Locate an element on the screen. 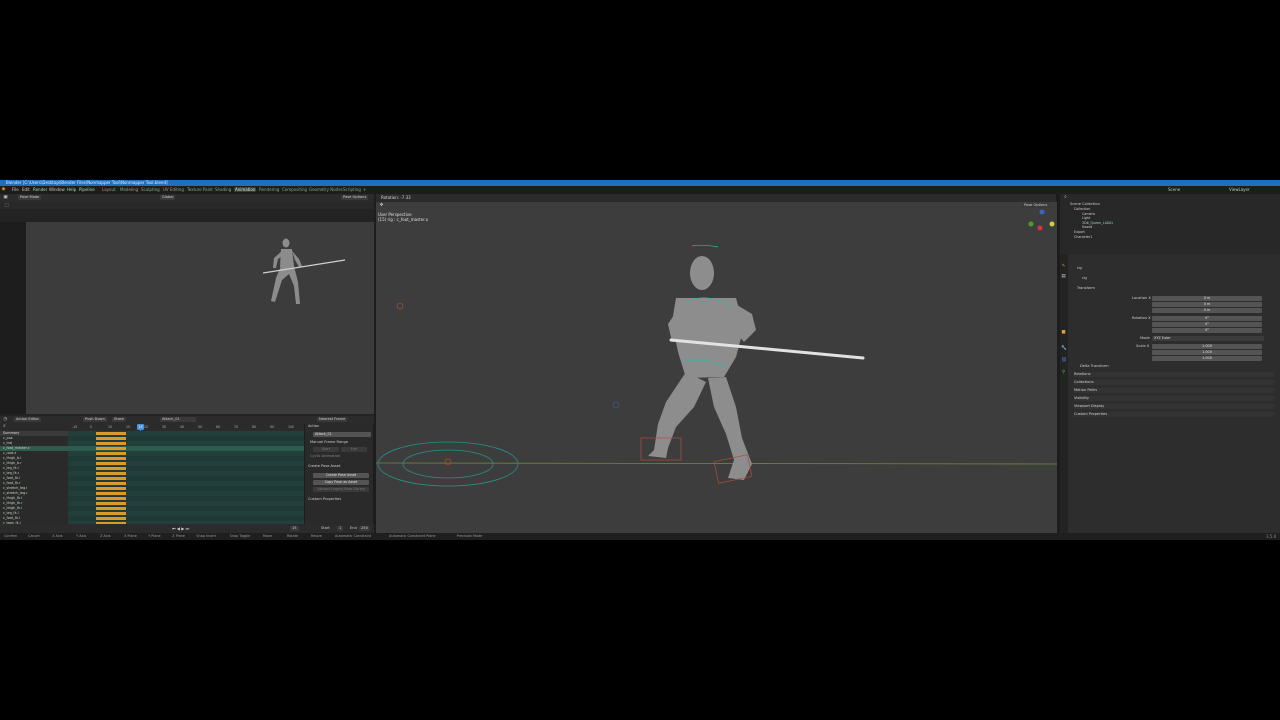  left-viewport-area is located at coordinates (187, 215).